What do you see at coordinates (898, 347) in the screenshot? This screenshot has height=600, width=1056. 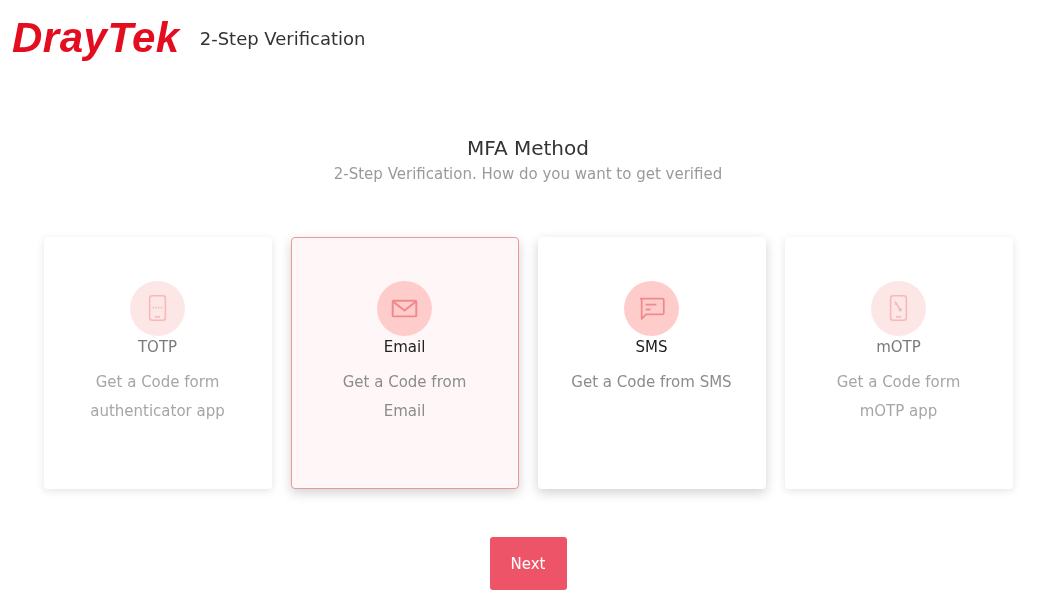 I see `method-label: mOTP` at bounding box center [898, 347].